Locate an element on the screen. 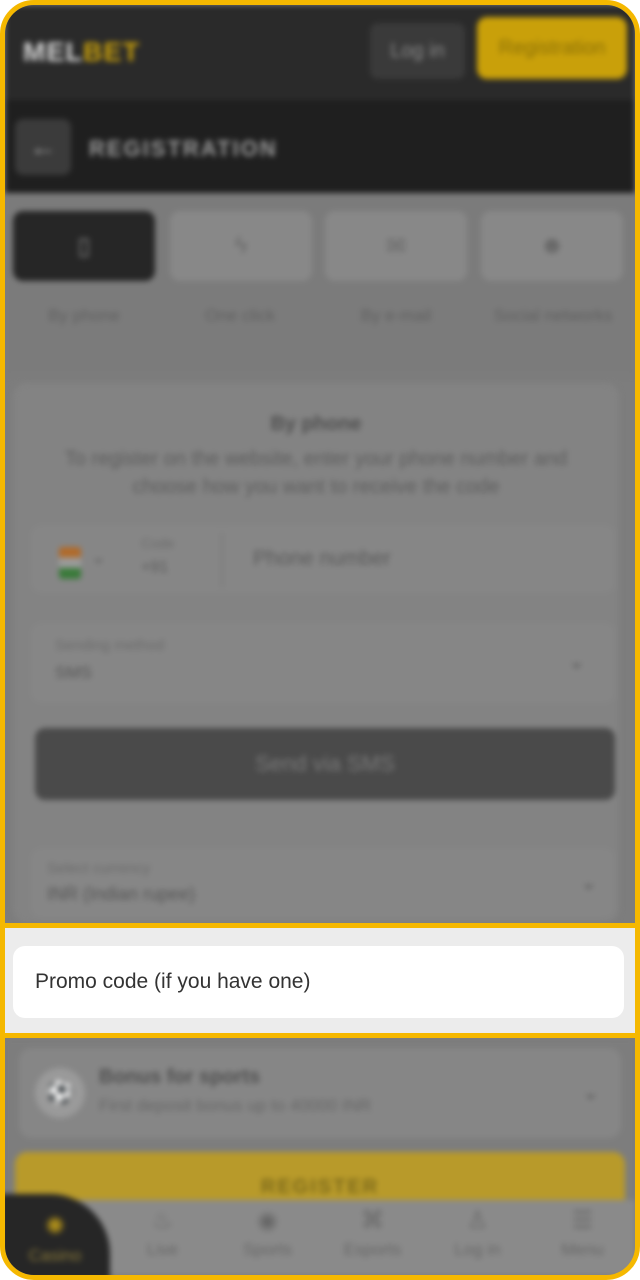  tab-one-click: ϟ is located at coordinates (241, 246).